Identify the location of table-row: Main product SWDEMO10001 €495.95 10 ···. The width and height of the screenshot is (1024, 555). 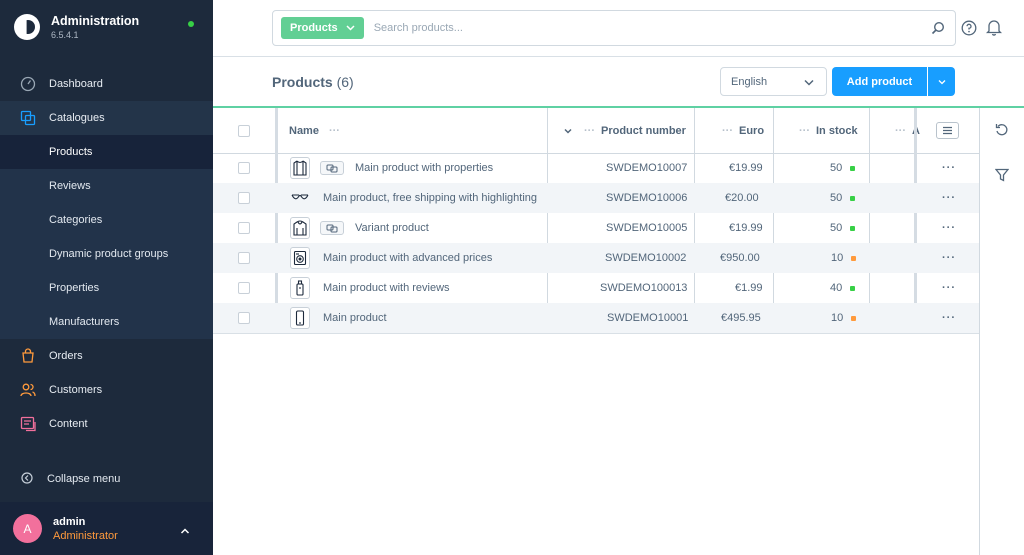
(596, 318).